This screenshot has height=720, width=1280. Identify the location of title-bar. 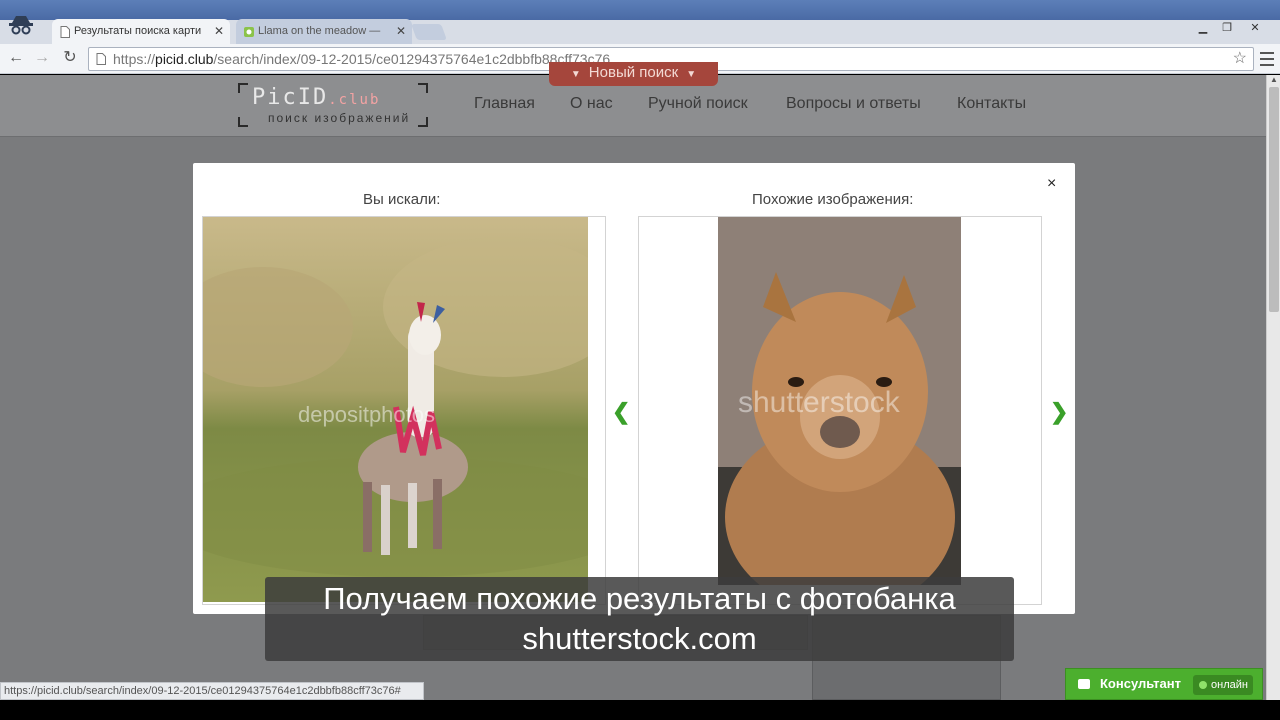
(640, 10).